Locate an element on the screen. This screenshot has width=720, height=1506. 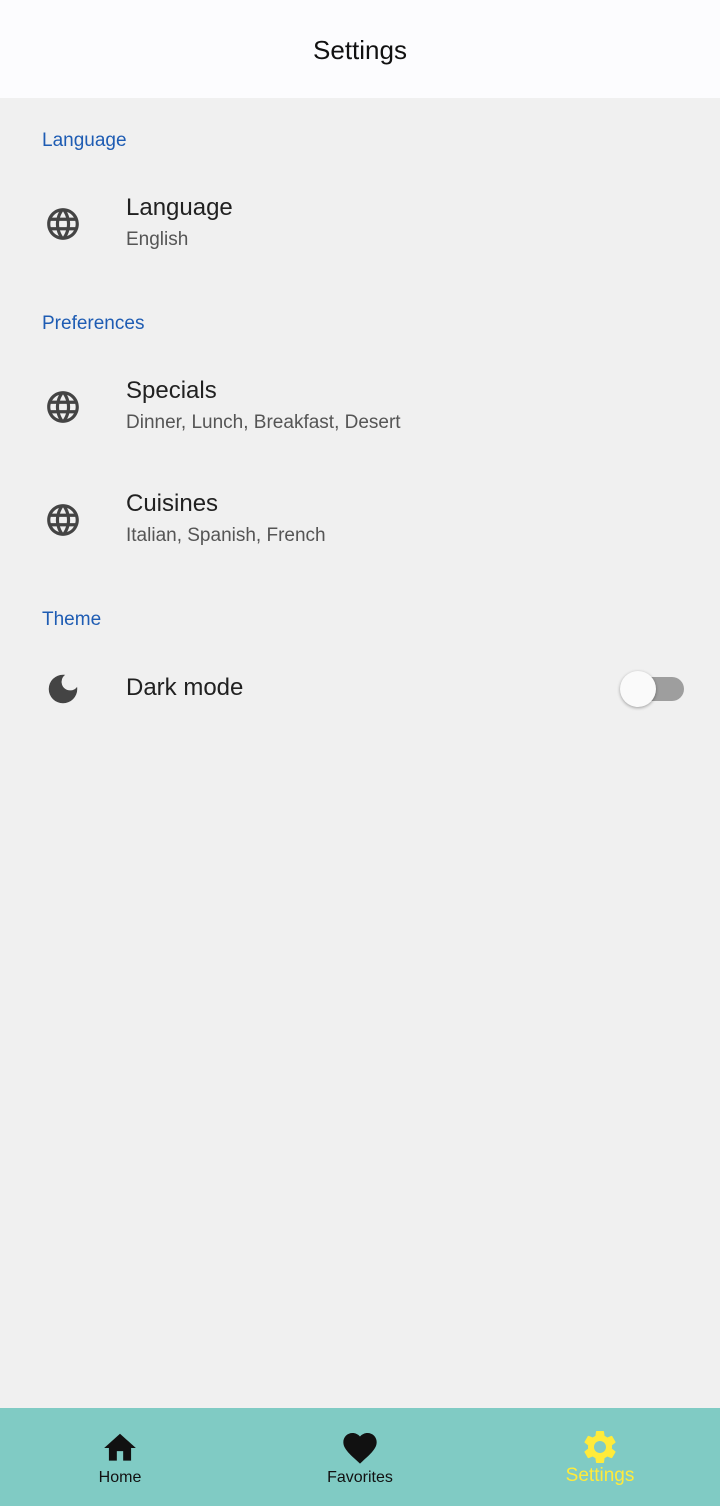
nav-label-settings: Settings is located at coordinates (600, 1475).